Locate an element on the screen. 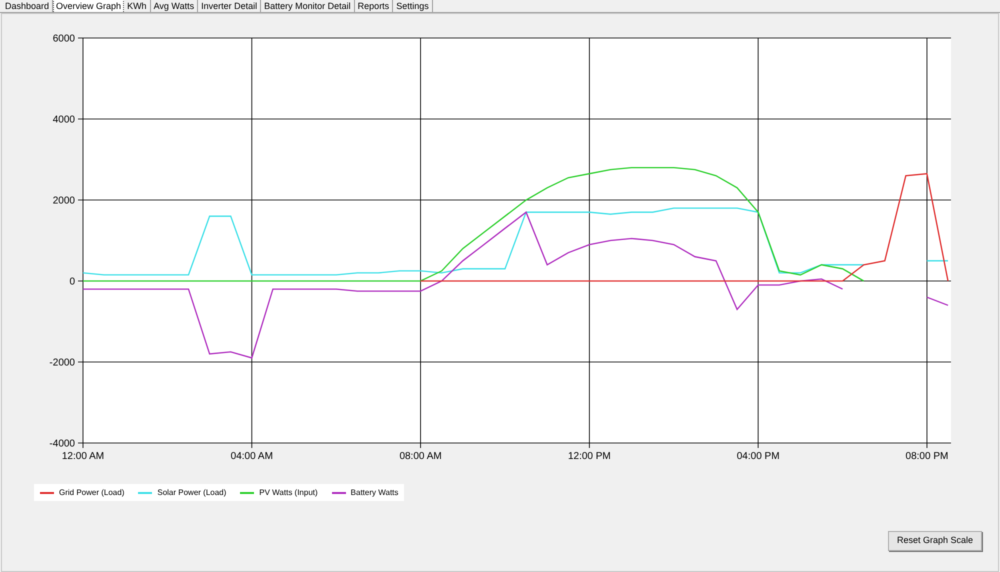  tab: Reports is located at coordinates (374, 6).